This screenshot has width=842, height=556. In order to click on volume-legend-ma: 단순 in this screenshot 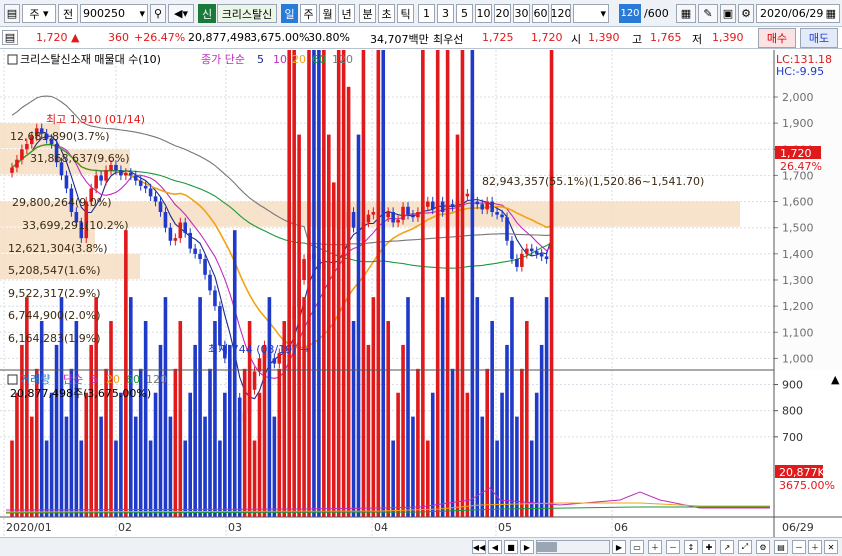, I will do `click(73, 379)`.